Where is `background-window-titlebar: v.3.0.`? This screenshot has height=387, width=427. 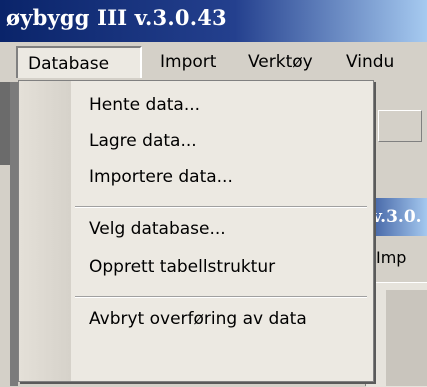 background-window-titlebar: v.3.0. is located at coordinates (396, 217).